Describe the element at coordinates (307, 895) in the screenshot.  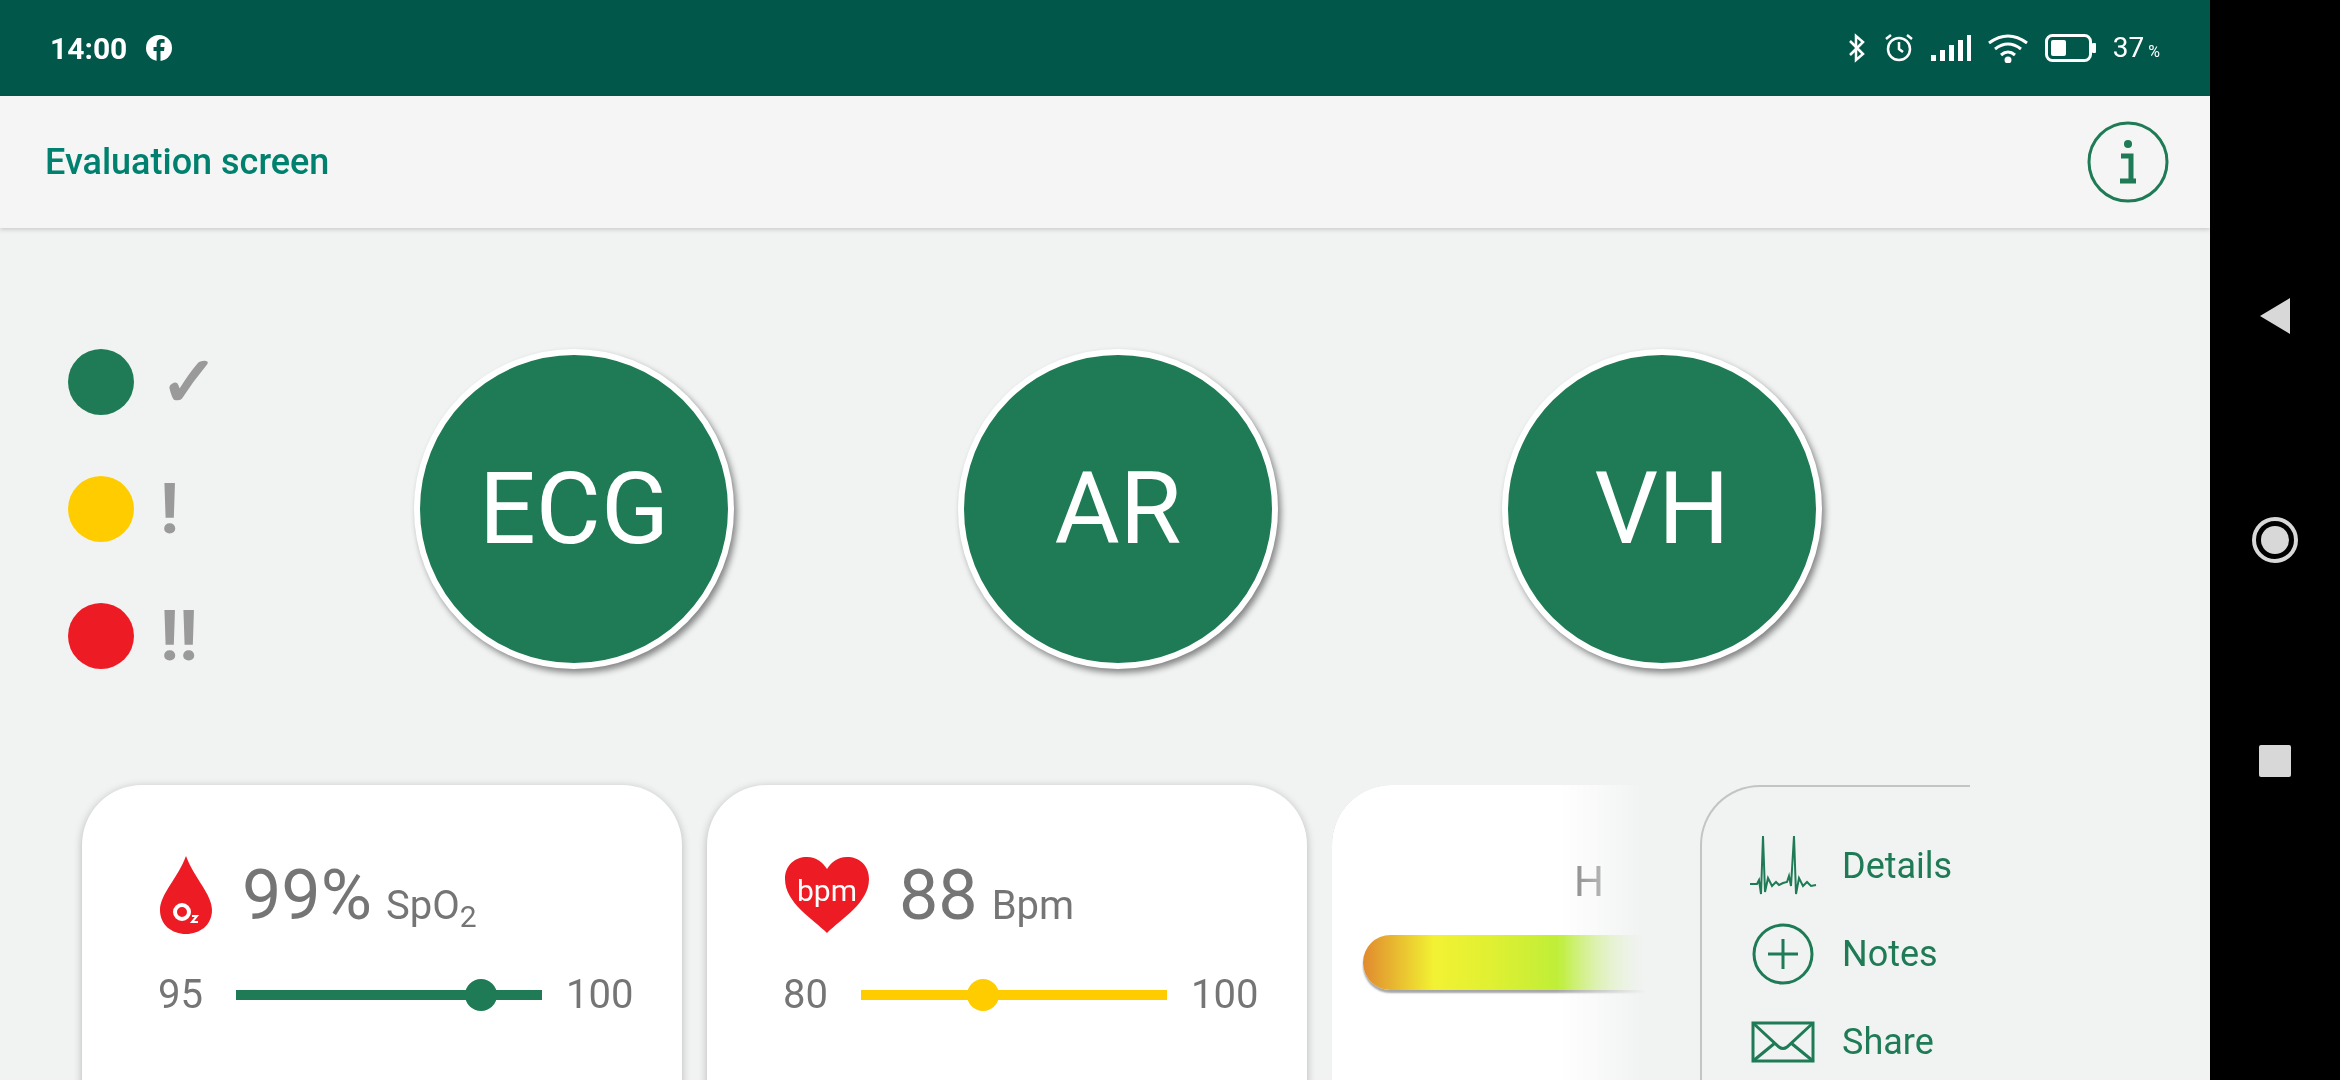
I see `measurement-value: 99%` at that location.